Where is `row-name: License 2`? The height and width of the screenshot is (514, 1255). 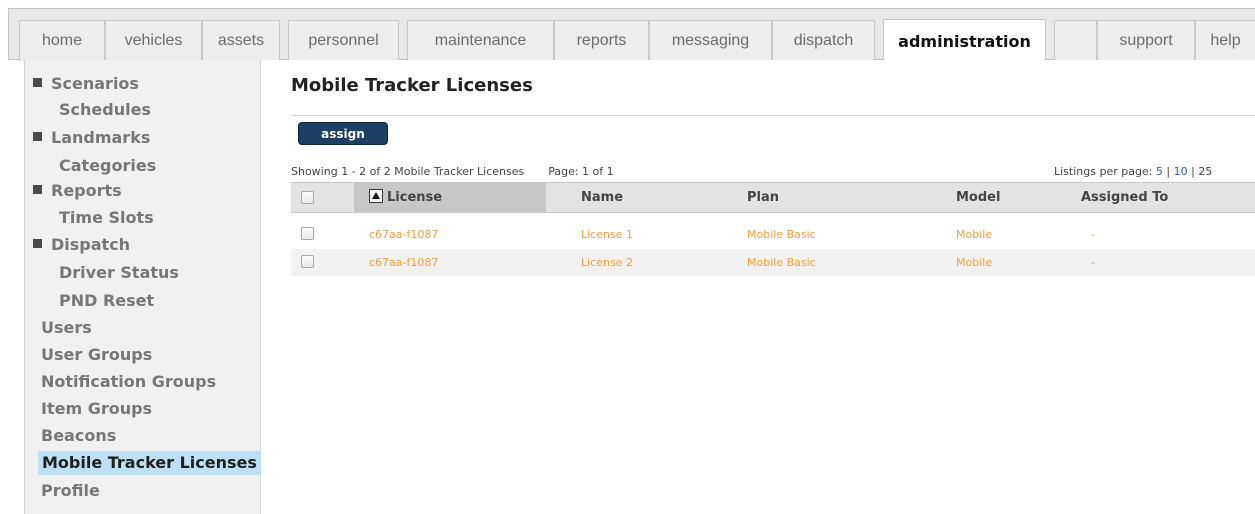
row-name: License 2 is located at coordinates (607, 262).